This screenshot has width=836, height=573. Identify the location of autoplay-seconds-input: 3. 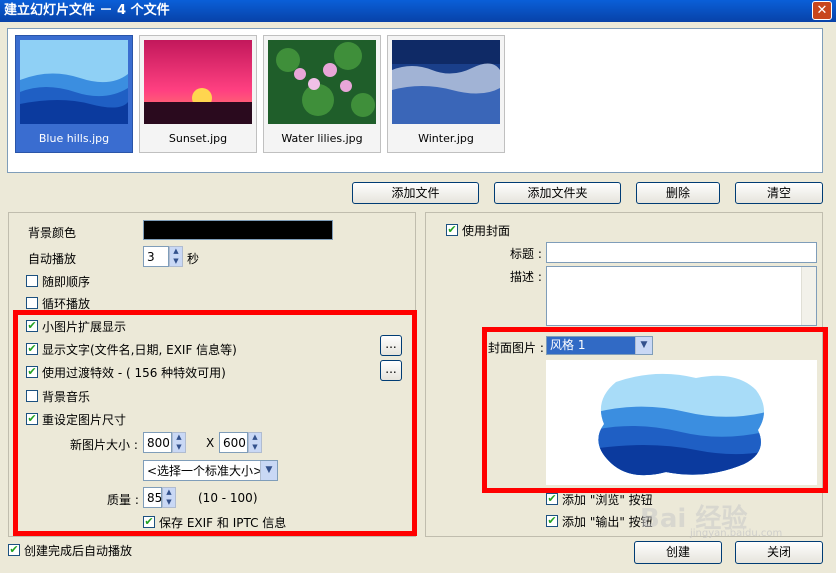
(156, 256).